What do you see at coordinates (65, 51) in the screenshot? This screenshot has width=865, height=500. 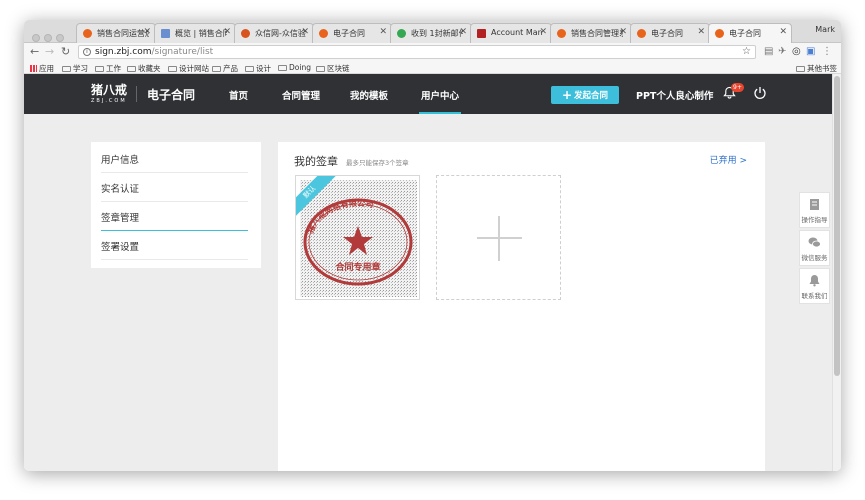 I see `reload-icon: ↻` at bounding box center [65, 51].